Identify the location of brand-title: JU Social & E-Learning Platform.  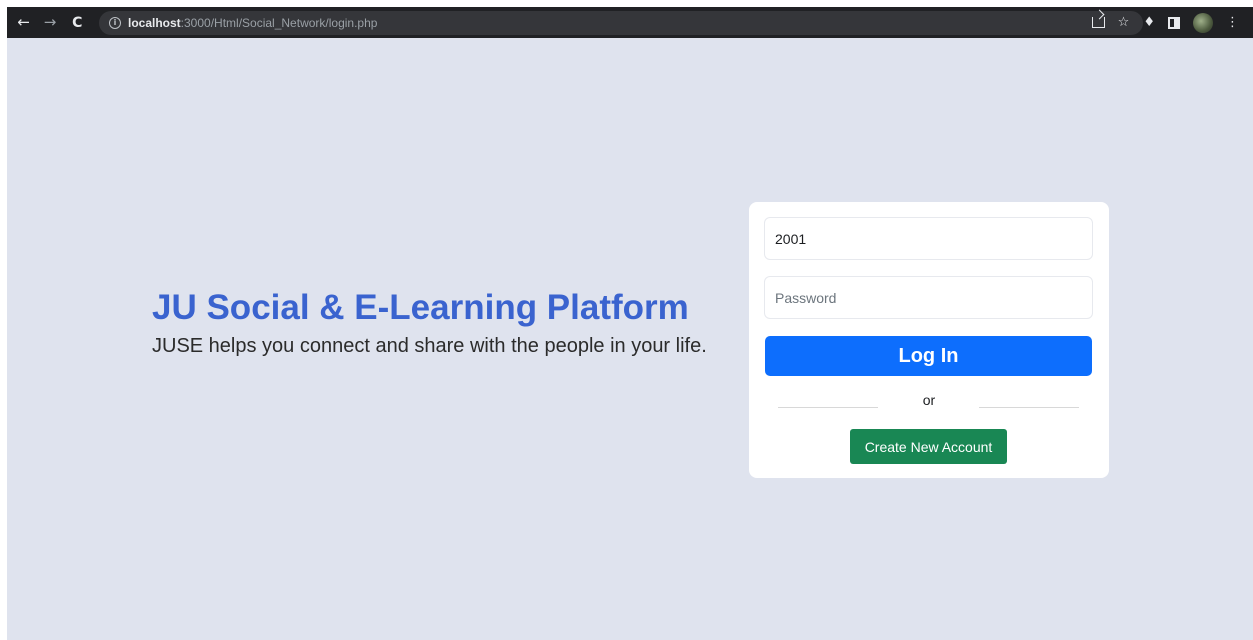
(420, 307).